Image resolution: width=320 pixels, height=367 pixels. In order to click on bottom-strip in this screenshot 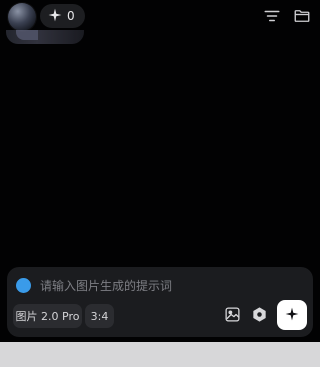, I will do `click(160, 354)`.